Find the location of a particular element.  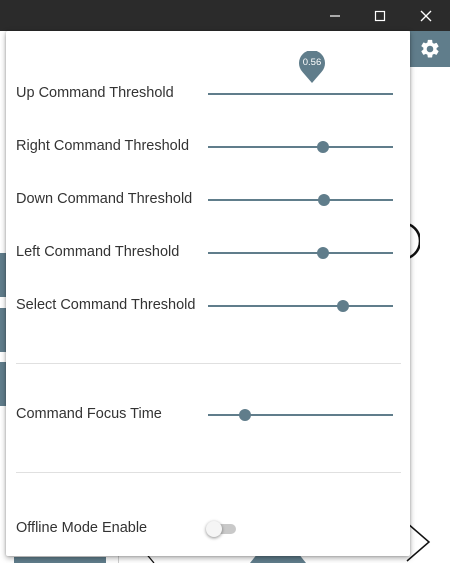

command-focus-time-label: Command Focus Time is located at coordinates (89, 414).